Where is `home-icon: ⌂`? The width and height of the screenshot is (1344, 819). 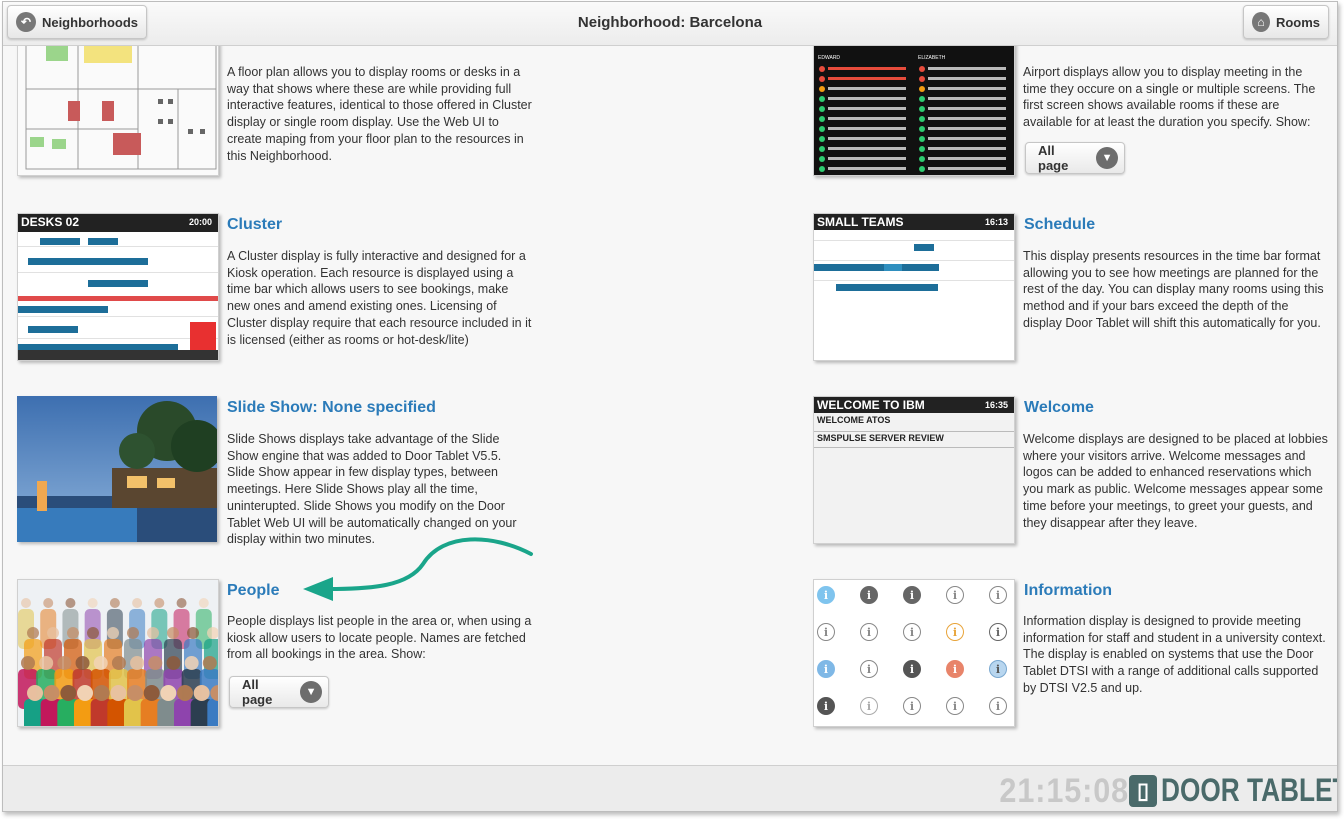 home-icon: ⌂ is located at coordinates (1261, 22).